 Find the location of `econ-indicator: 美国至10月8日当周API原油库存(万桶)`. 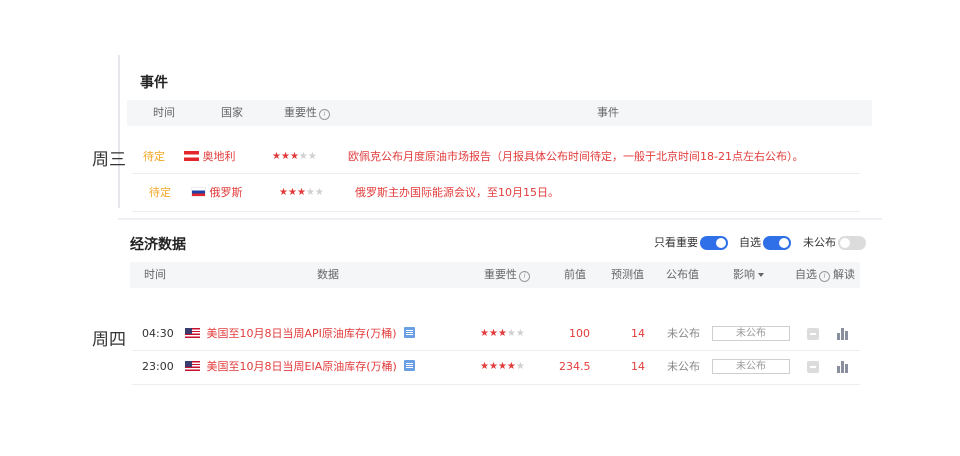

econ-indicator: 美国至10月8日当周API原油库存(万桶) is located at coordinates (300, 334).